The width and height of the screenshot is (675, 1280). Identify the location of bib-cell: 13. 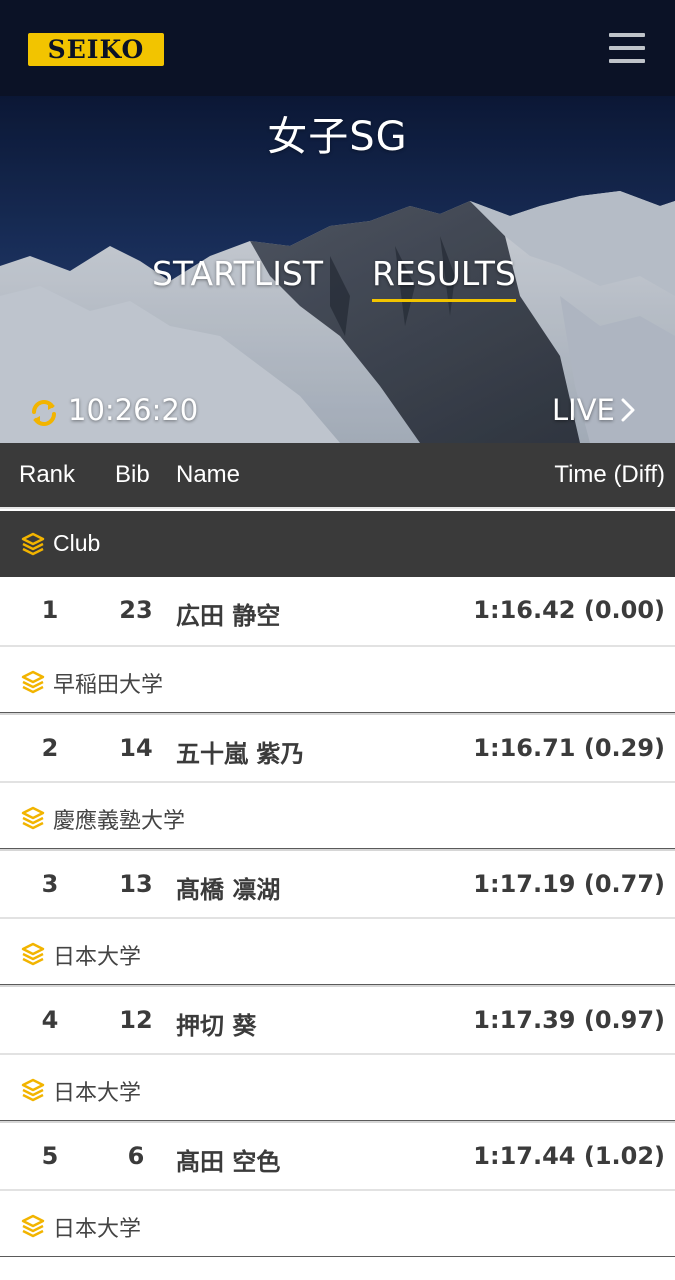
(136, 884).